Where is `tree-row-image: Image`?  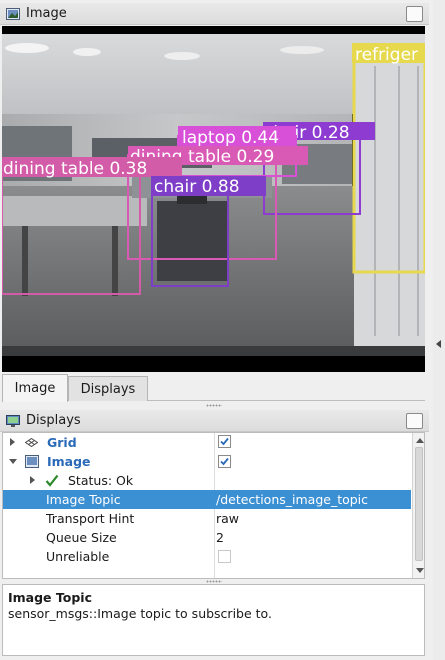
tree-row-image: Image is located at coordinates (207, 461).